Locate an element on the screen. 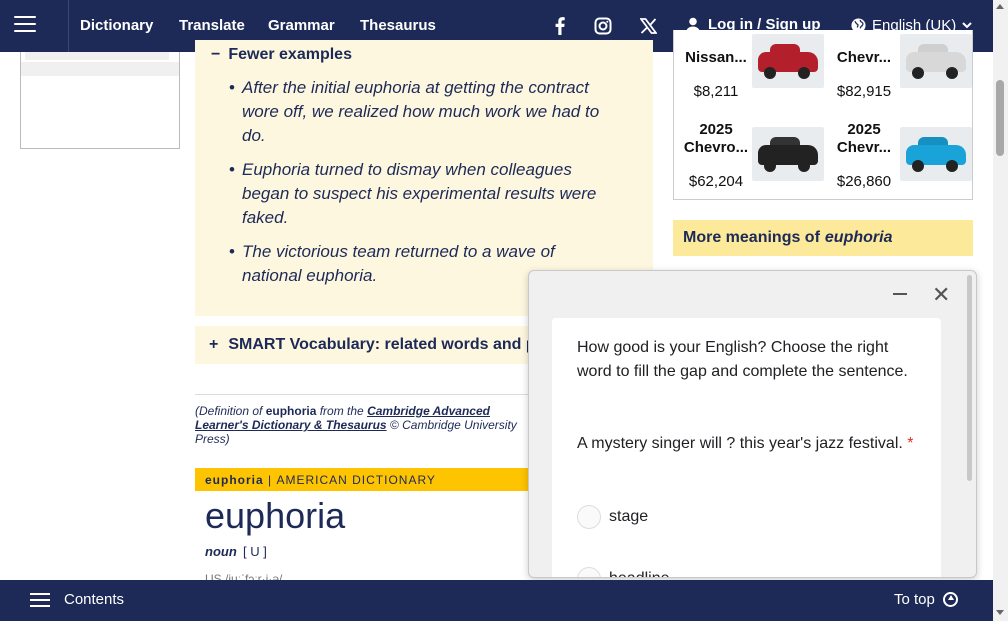 This screenshot has height=621, width=1008. headword: euphoria is located at coordinates (275, 515).